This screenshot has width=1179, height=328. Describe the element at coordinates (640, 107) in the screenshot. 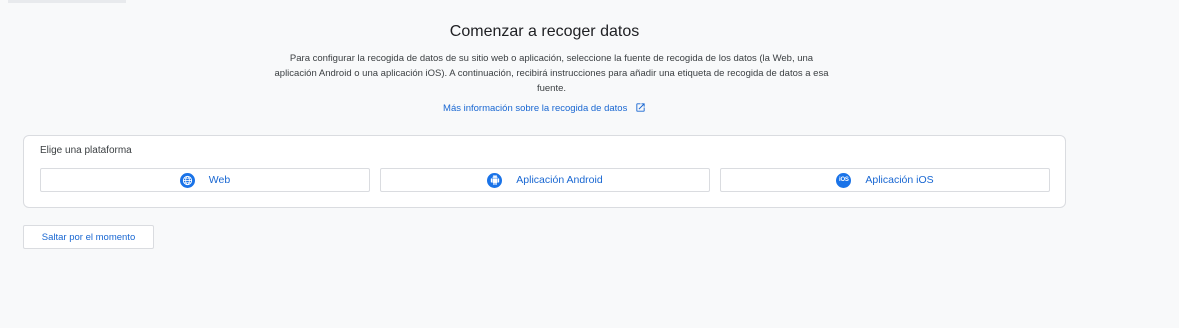

I see `open-in-new-icon` at that location.